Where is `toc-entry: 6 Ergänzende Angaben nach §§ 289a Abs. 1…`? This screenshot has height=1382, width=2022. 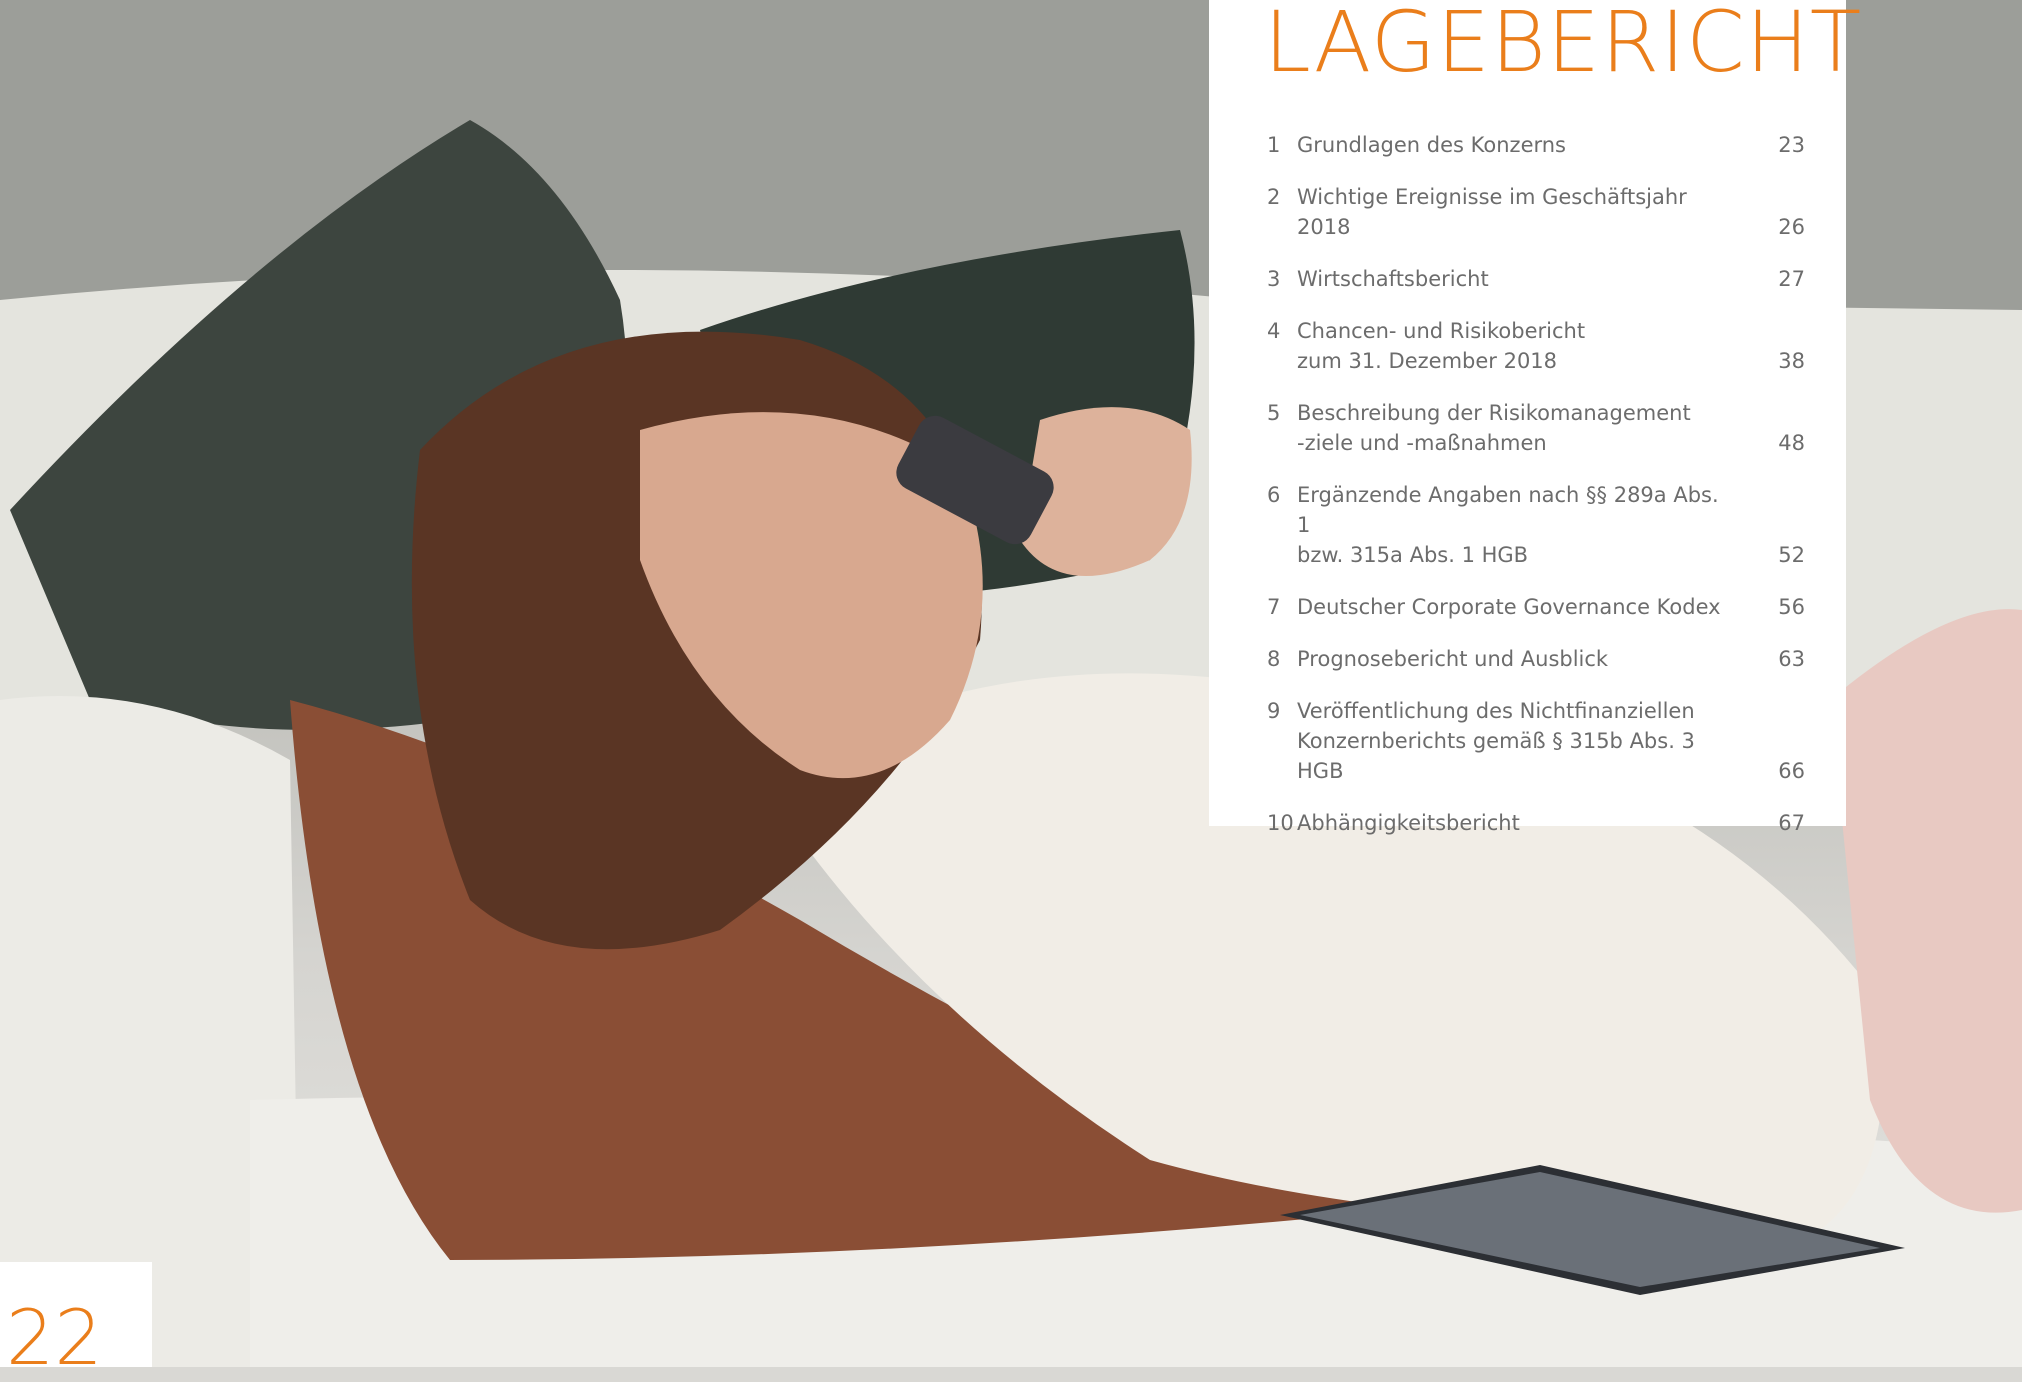
toc-entry: 6 Ergänzende Angaben nach §§ 289a Abs. 1… is located at coordinates (1536, 525).